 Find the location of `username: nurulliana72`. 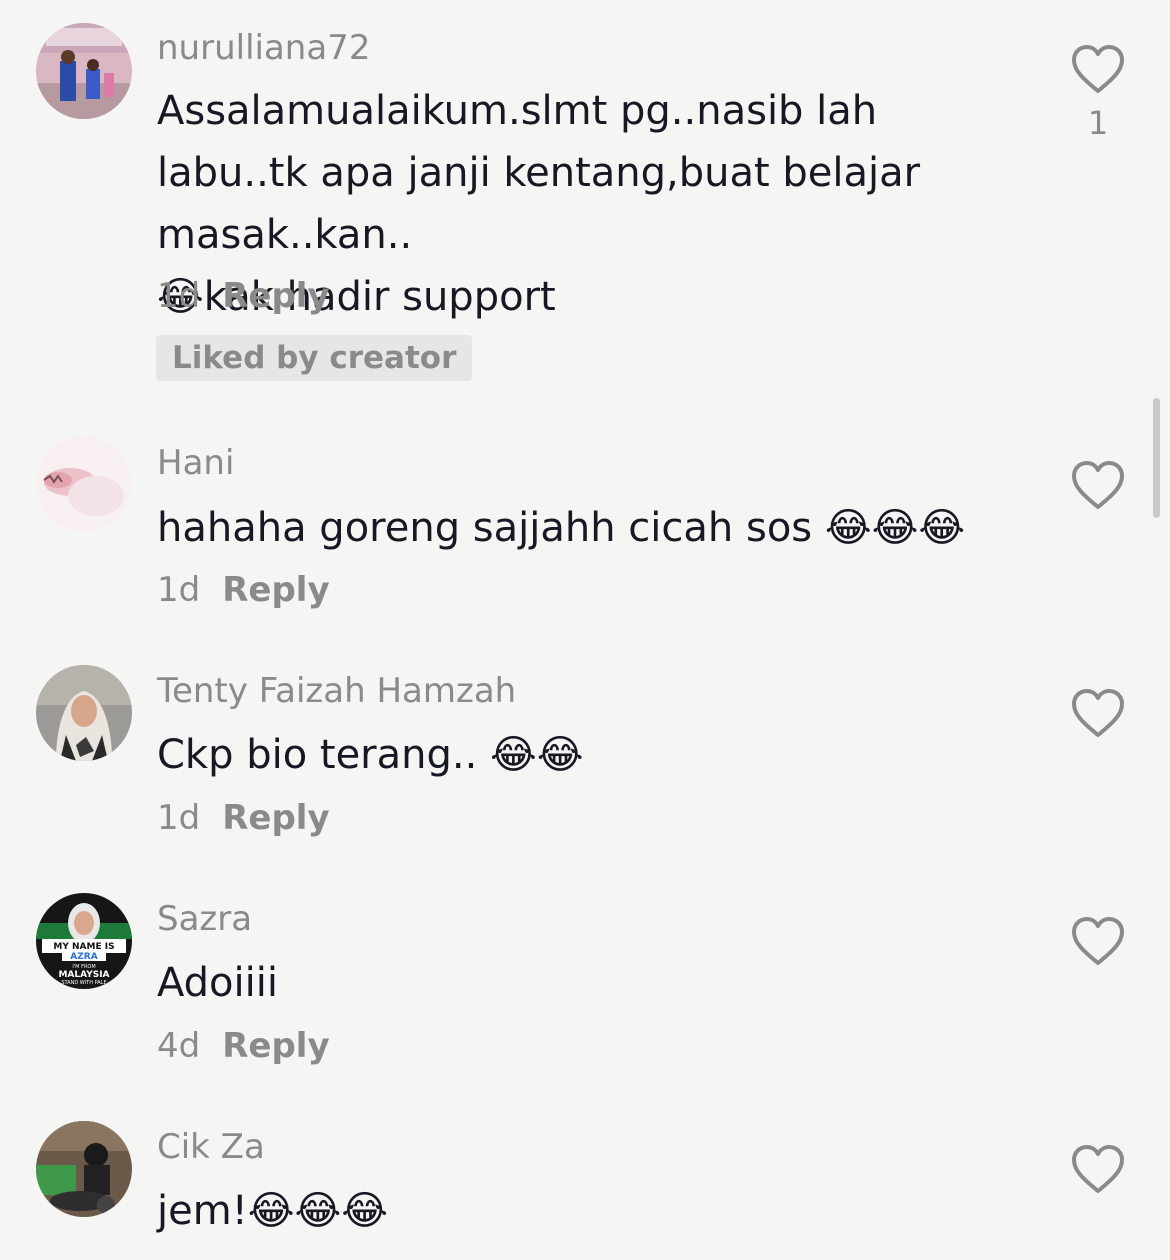

username: nurulliana72 is located at coordinates (263, 48).